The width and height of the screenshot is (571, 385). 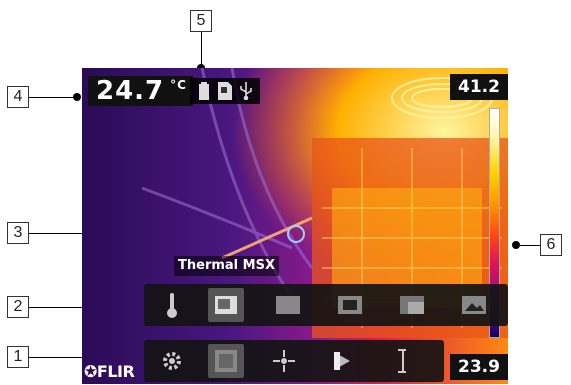 I want to click on settings-gear-icon, so click(x=172, y=361).